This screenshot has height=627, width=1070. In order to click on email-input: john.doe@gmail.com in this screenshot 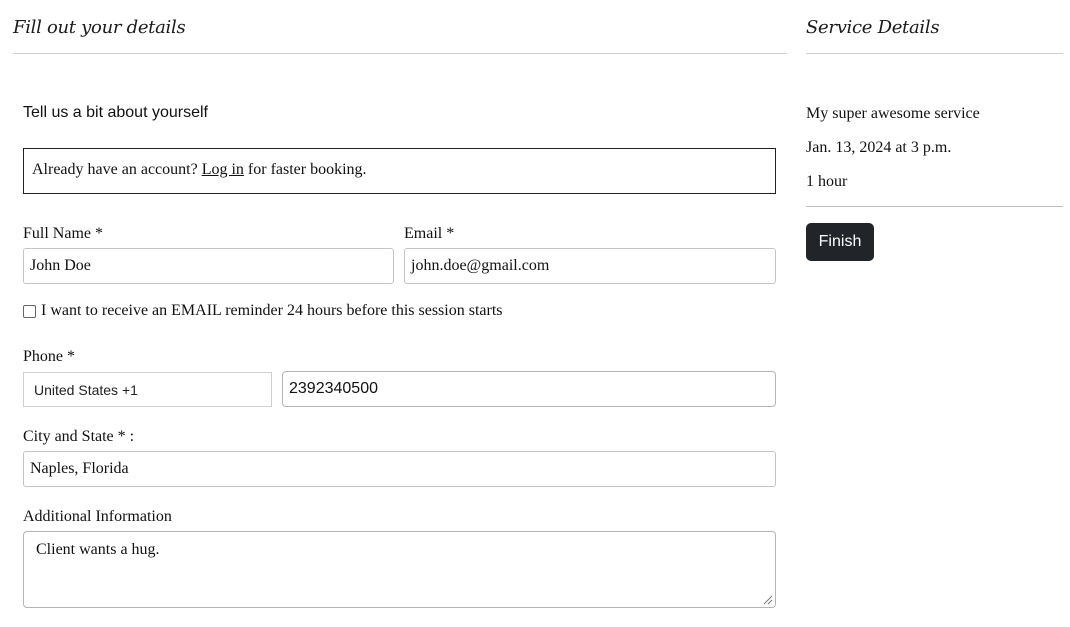, I will do `click(590, 266)`.